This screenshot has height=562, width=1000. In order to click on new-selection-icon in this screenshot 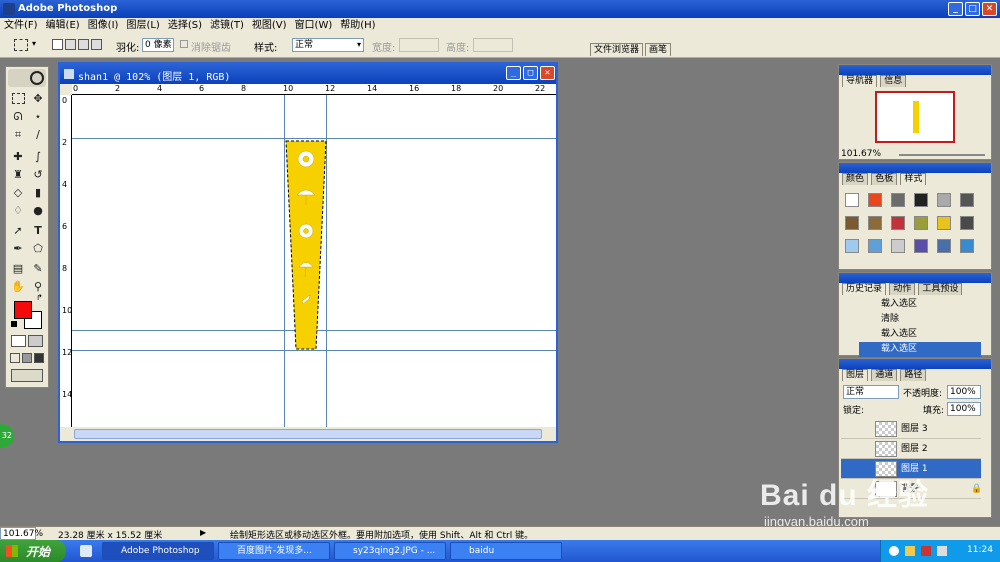, I will do `click(57, 44)`.